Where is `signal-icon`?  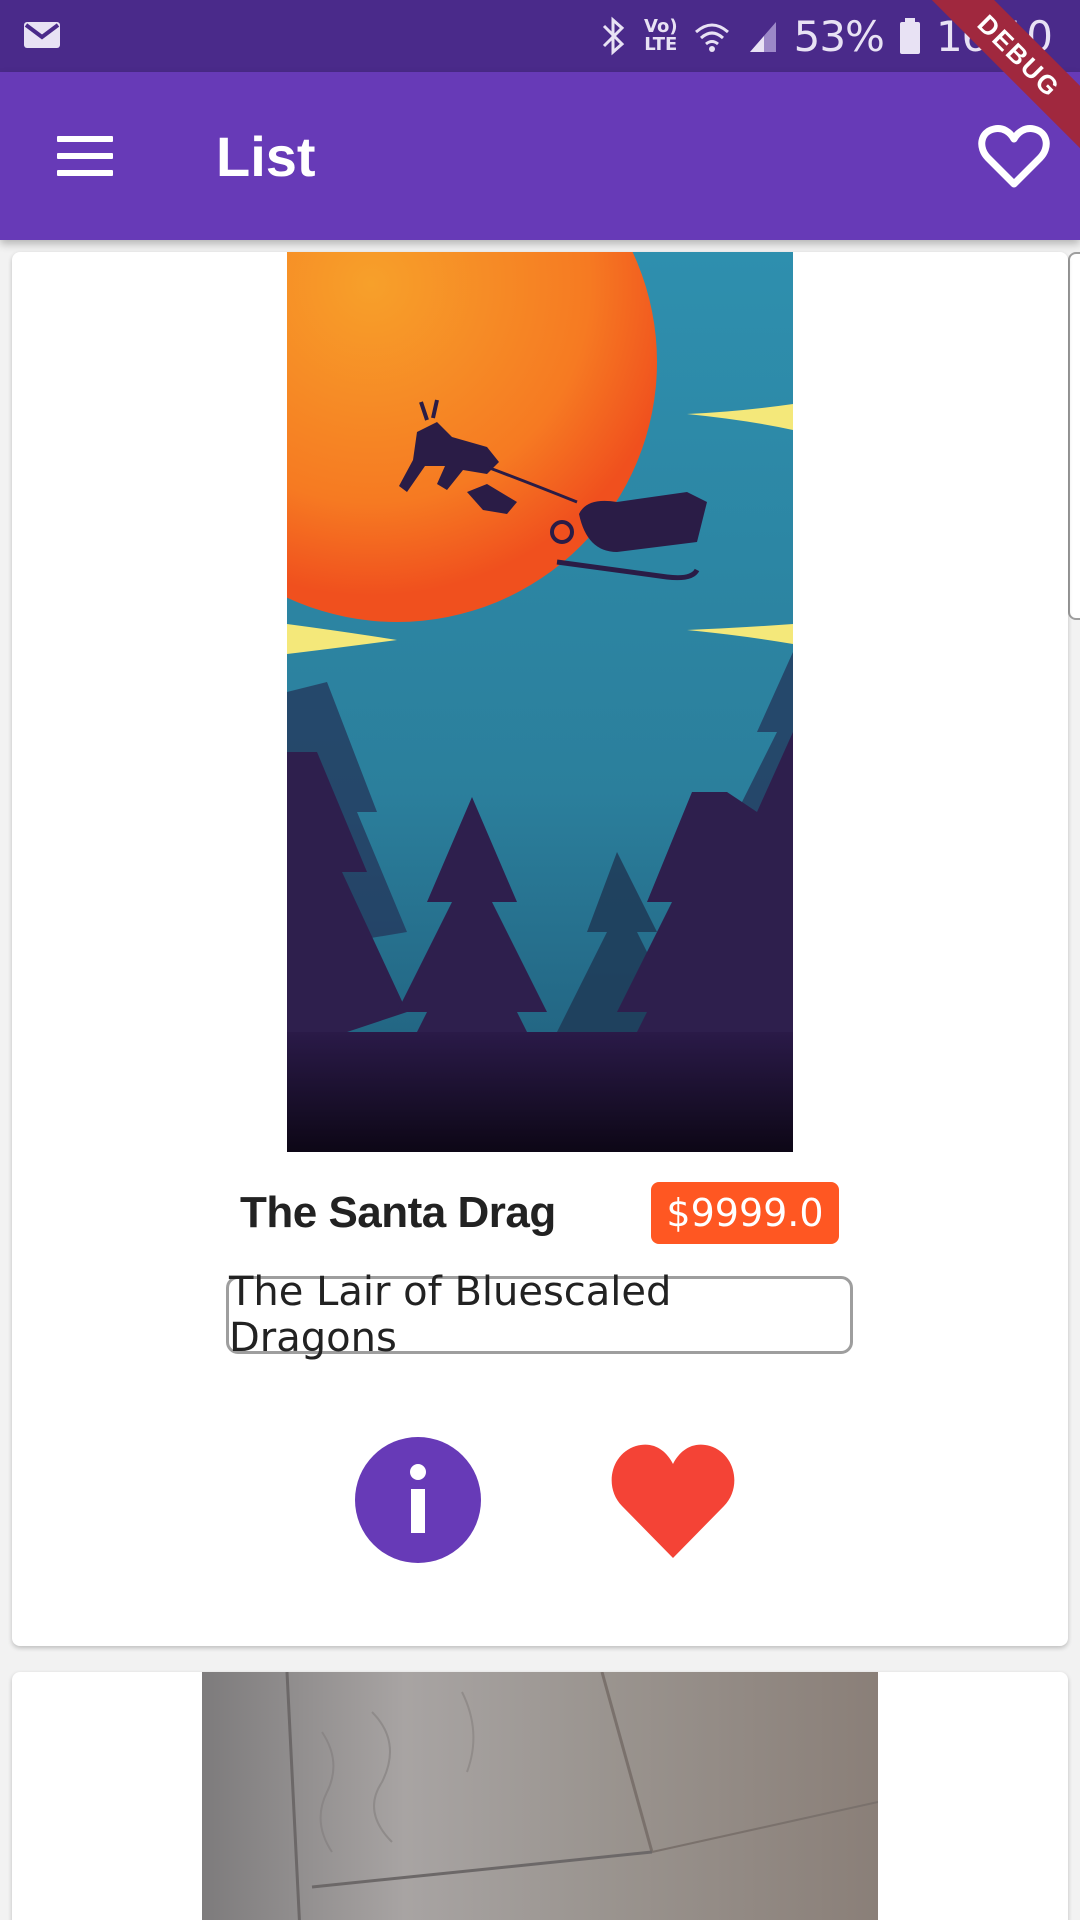
signal-icon is located at coordinates (762, 37).